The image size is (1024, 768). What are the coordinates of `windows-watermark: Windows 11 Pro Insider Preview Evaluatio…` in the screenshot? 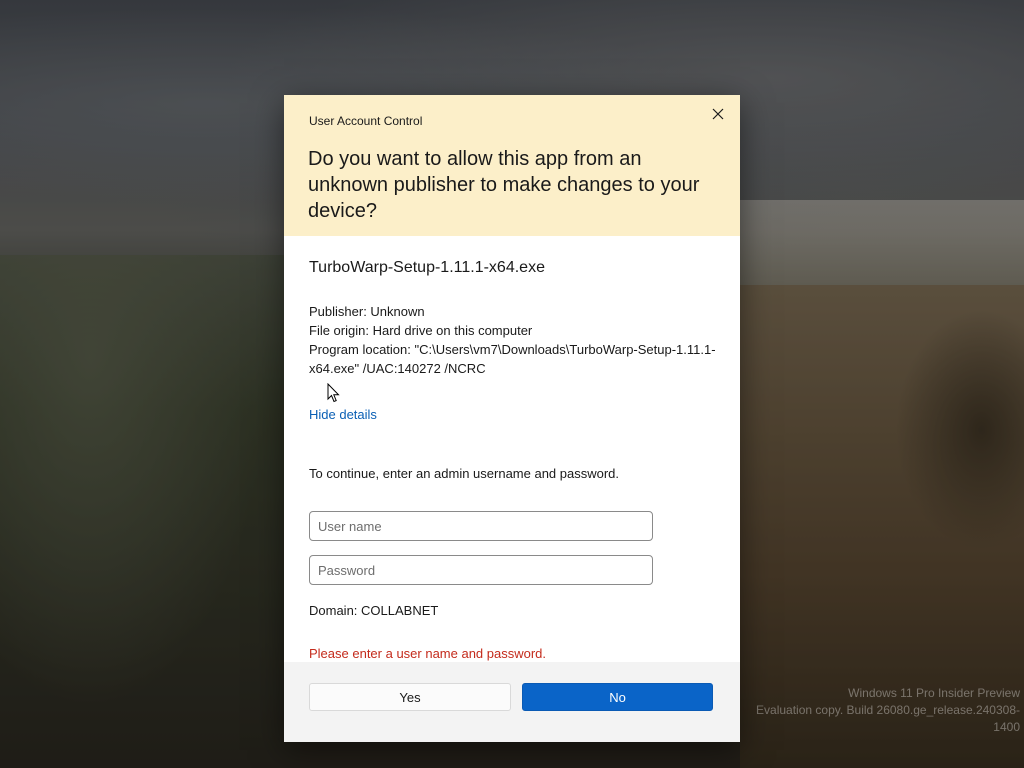 It's located at (875, 710).